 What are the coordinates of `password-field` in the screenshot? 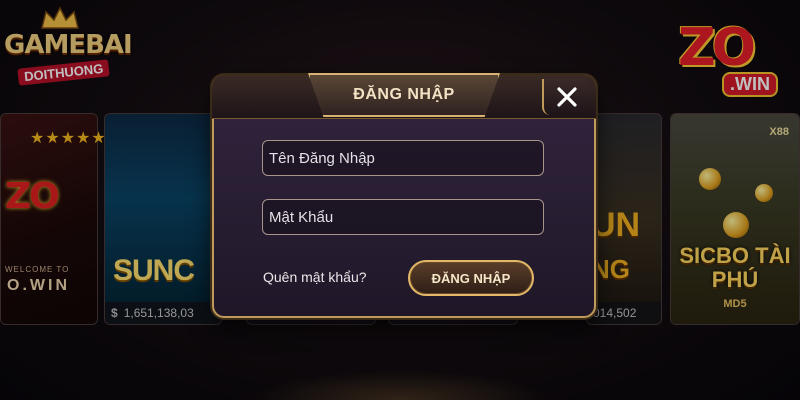 It's located at (403, 217).